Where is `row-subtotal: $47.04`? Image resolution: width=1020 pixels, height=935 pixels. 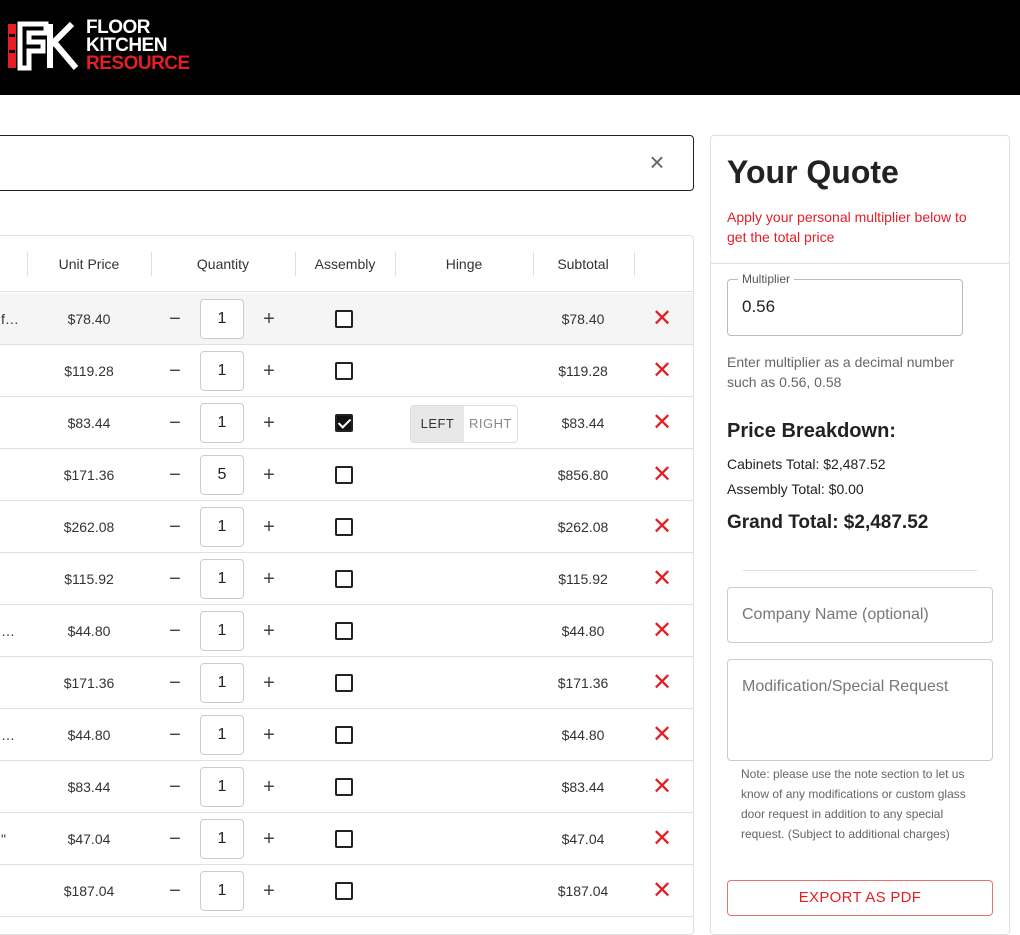
row-subtotal: $47.04 is located at coordinates (583, 839).